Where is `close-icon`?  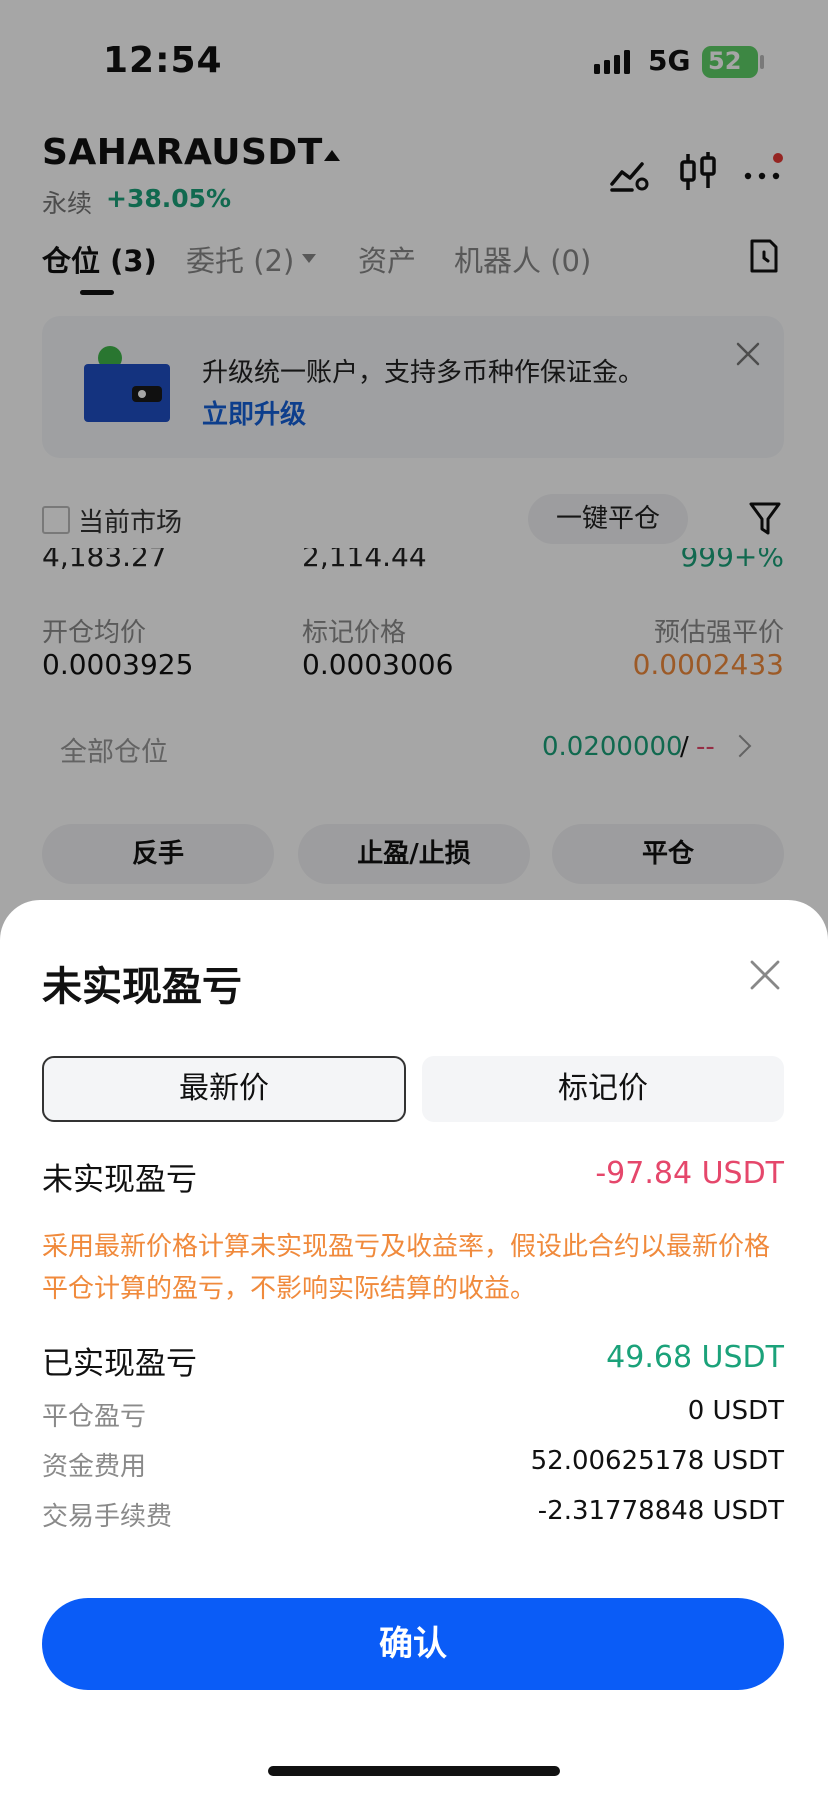
close-icon is located at coordinates (765, 975).